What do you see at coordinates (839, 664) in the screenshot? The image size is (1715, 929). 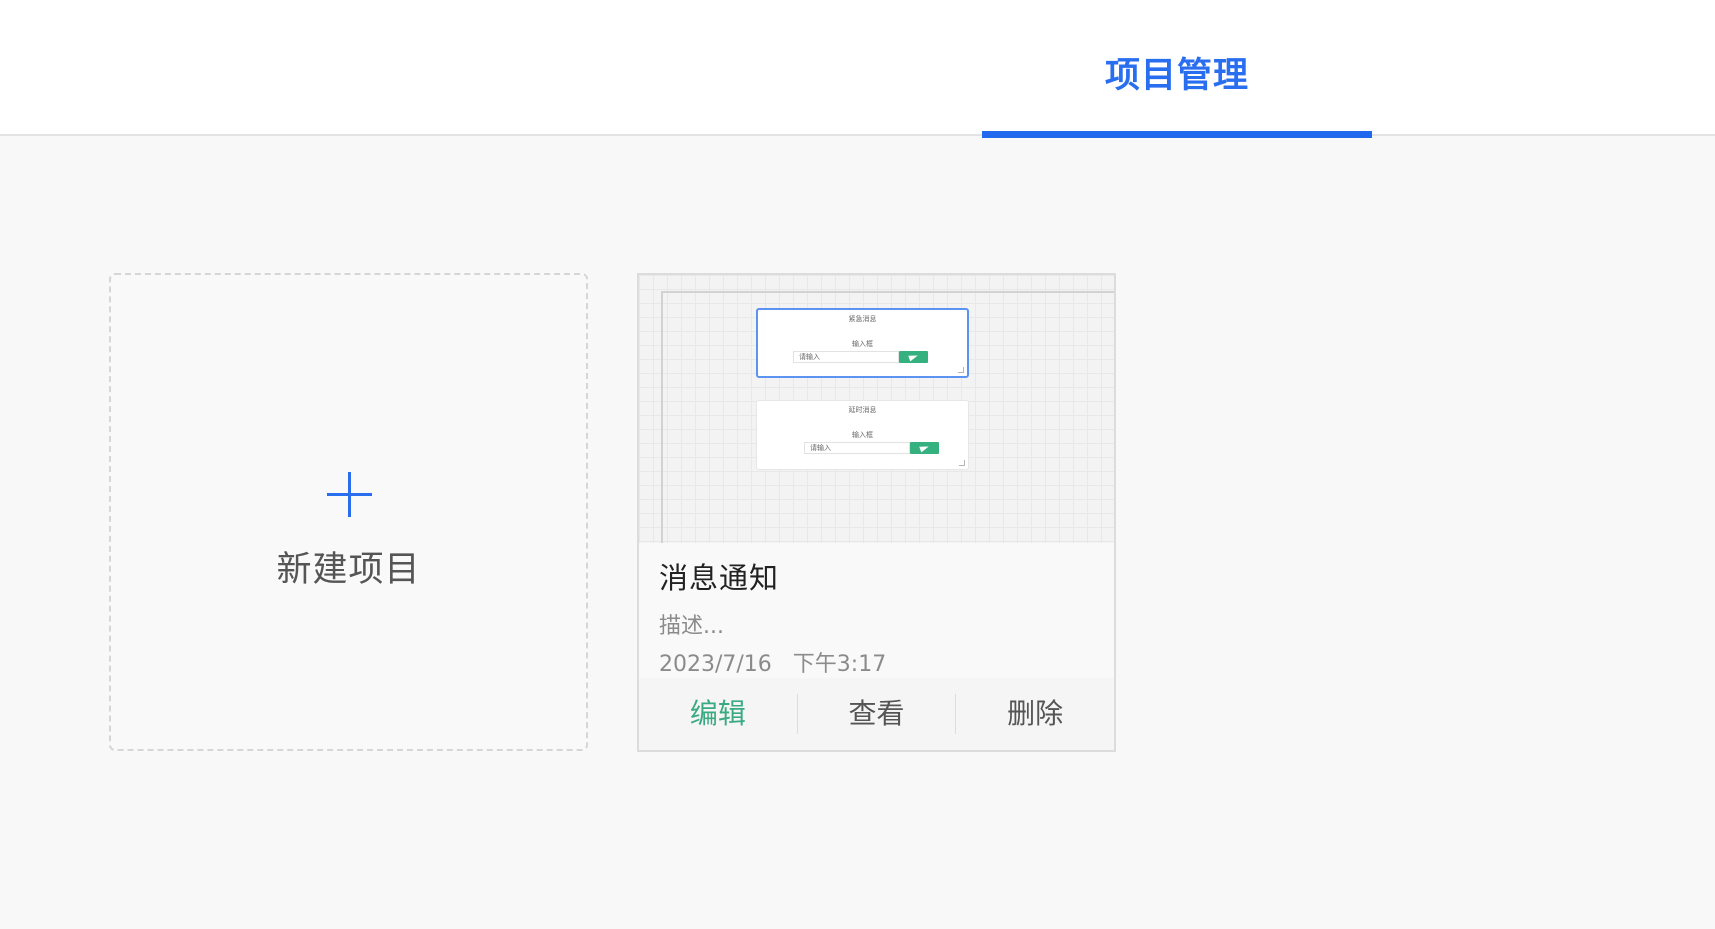 I see `project-time: 下午3:17` at bounding box center [839, 664].